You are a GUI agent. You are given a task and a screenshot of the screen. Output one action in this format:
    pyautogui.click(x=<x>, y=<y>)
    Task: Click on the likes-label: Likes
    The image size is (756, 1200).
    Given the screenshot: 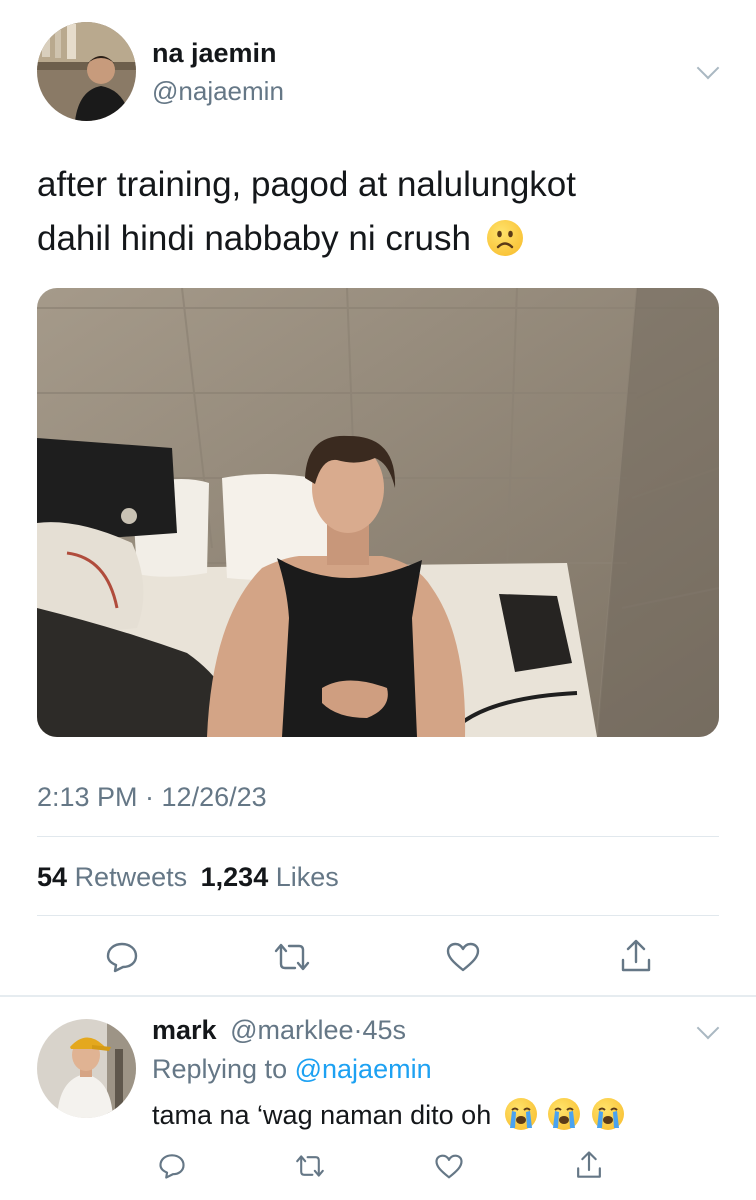 What is the action you would take?
    pyautogui.click(x=307, y=877)
    